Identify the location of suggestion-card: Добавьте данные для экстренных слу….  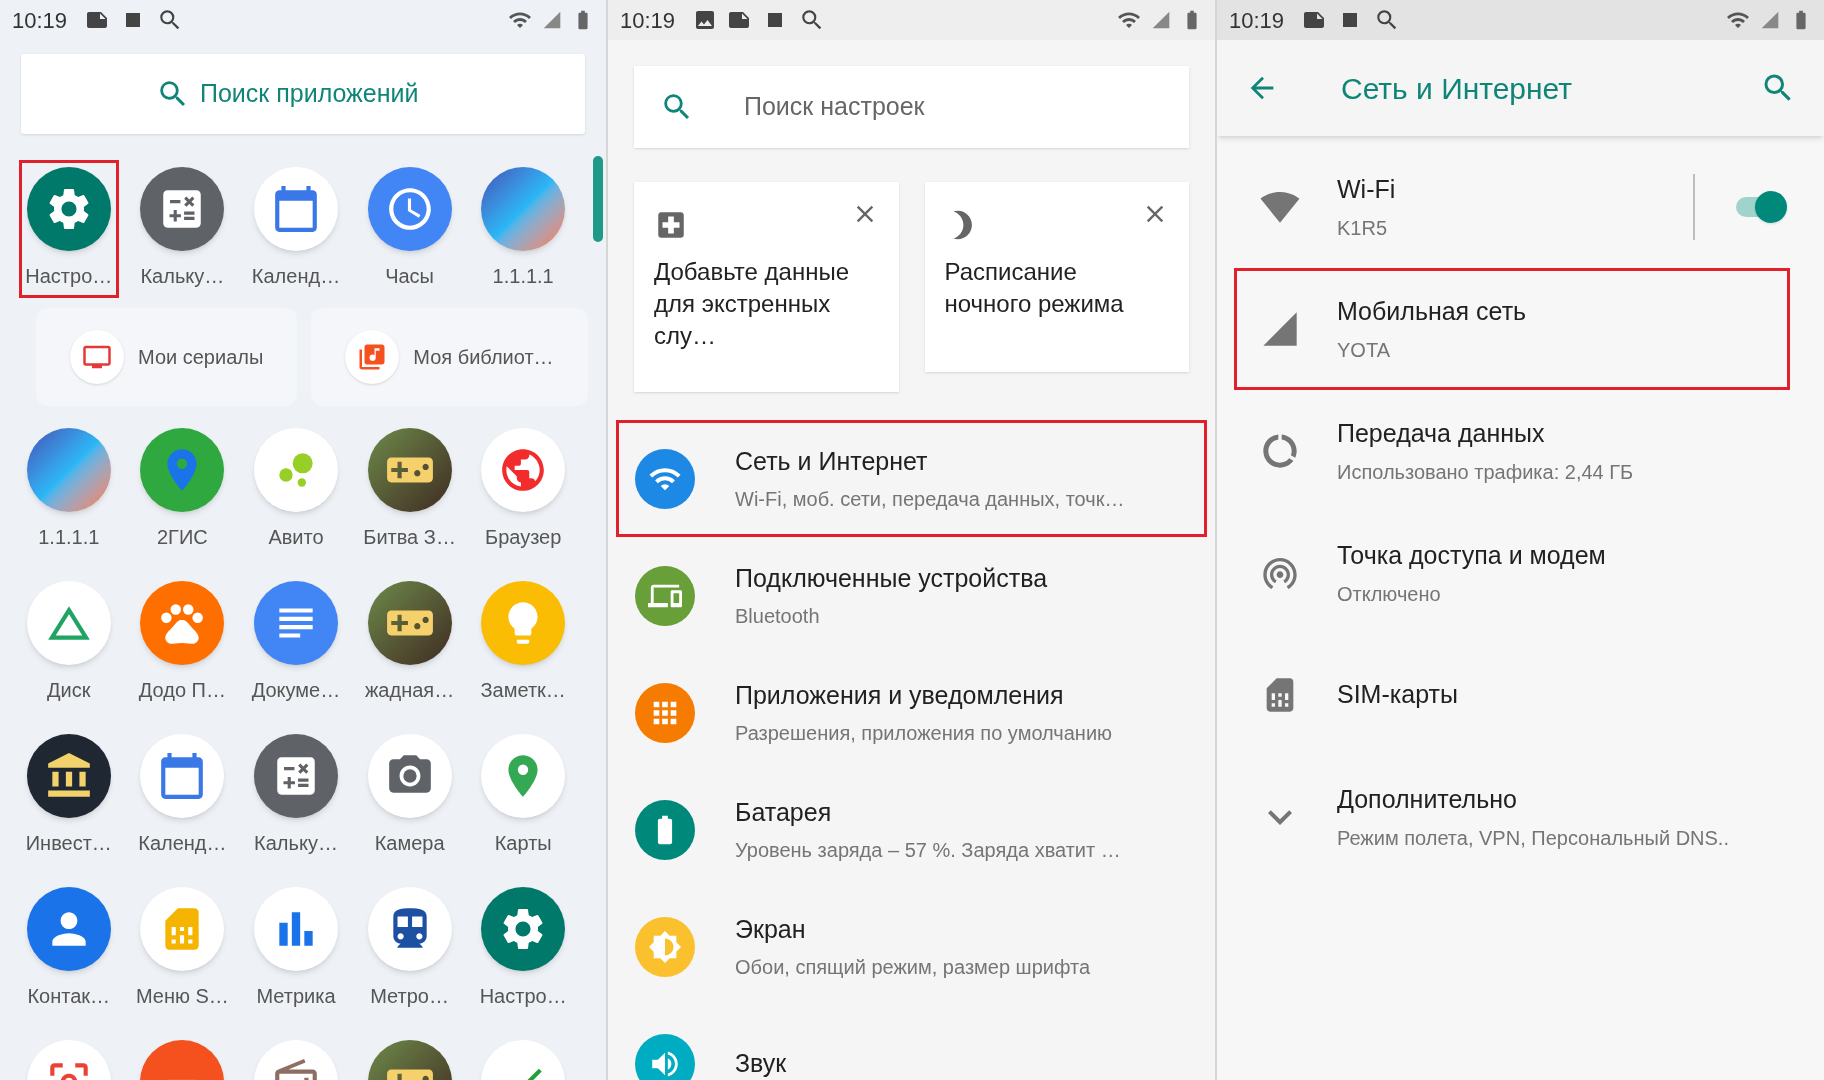
(766, 287).